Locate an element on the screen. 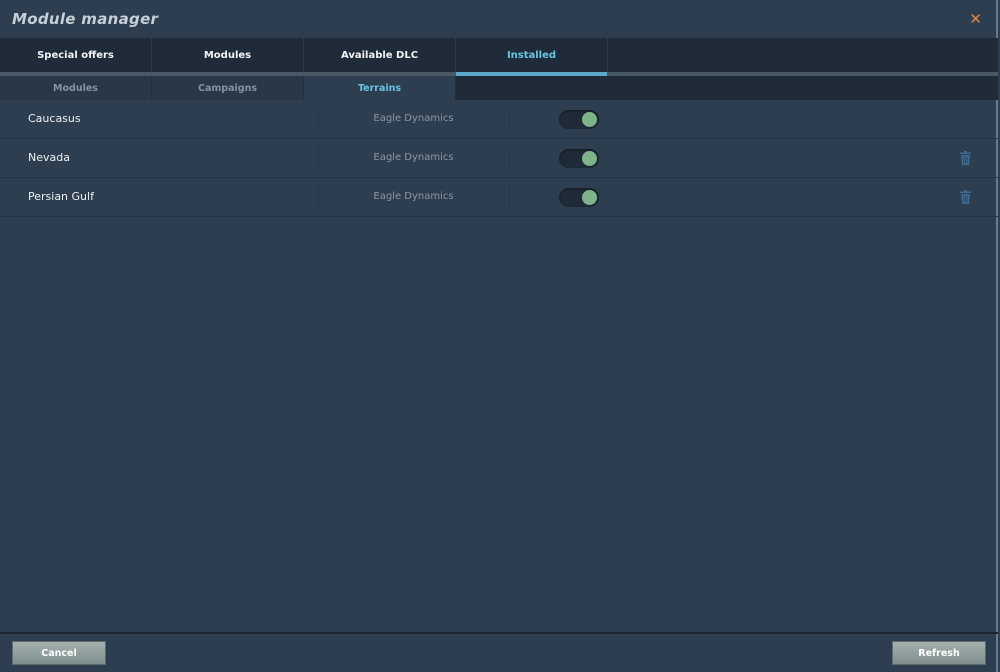 This screenshot has height=672, width=1000. tab-installed: Installed is located at coordinates (532, 55).